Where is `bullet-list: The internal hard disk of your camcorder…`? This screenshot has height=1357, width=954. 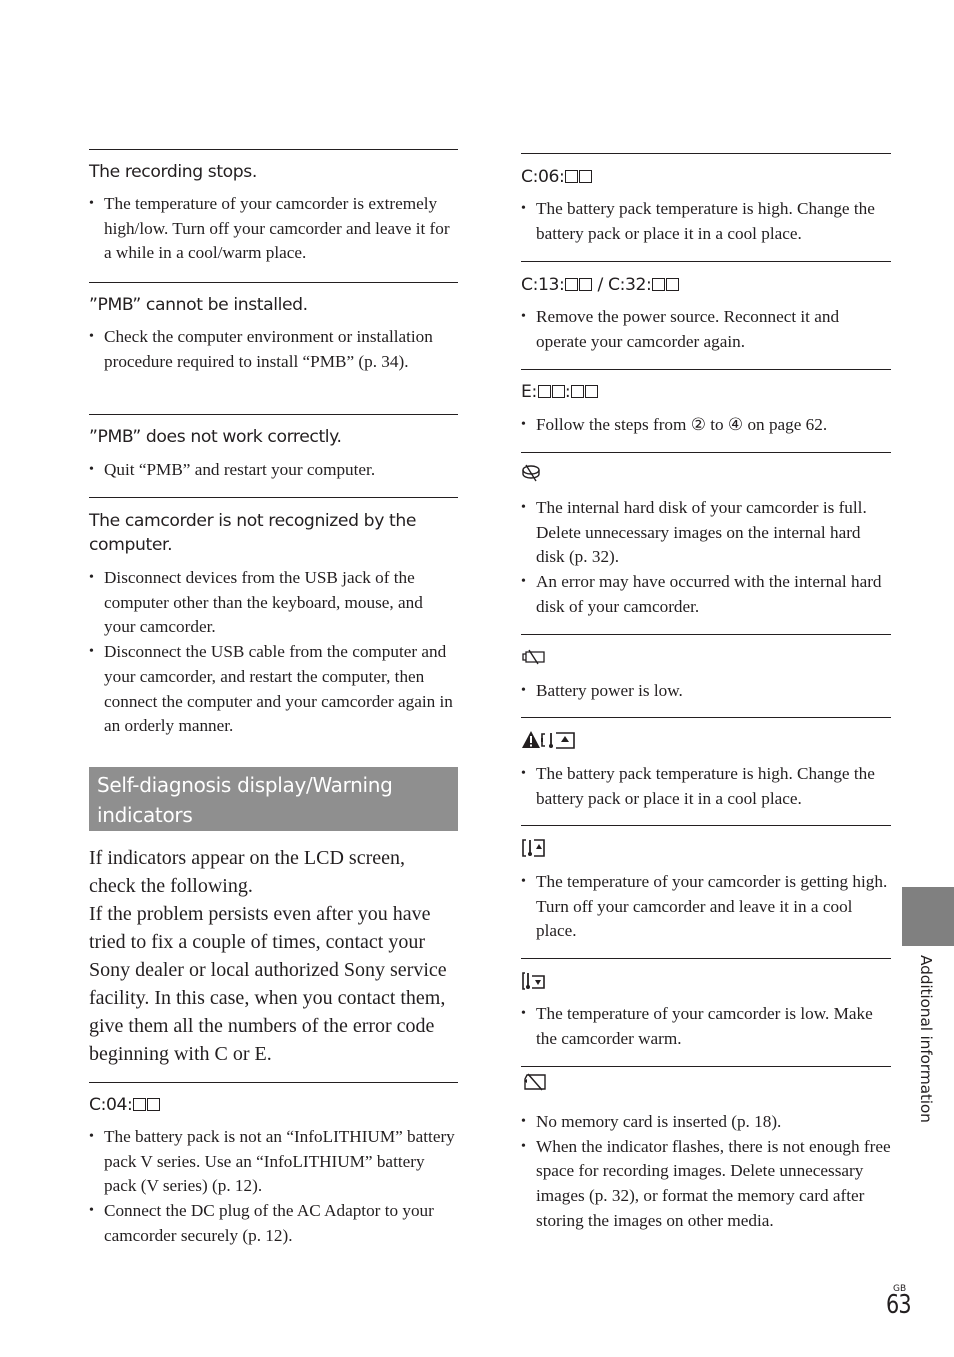 bullet-list: The internal hard disk of your camcorder… is located at coordinates (706, 558).